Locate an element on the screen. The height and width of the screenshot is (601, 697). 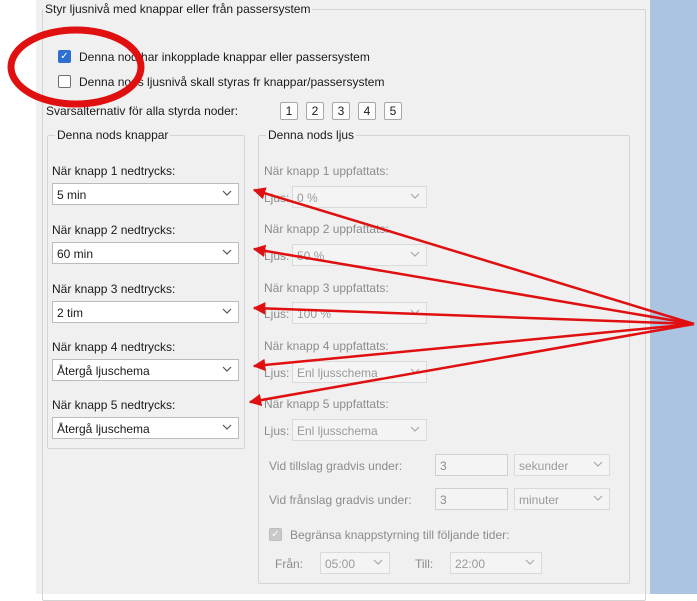
fade-off-input: 3 is located at coordinates (471, 499).